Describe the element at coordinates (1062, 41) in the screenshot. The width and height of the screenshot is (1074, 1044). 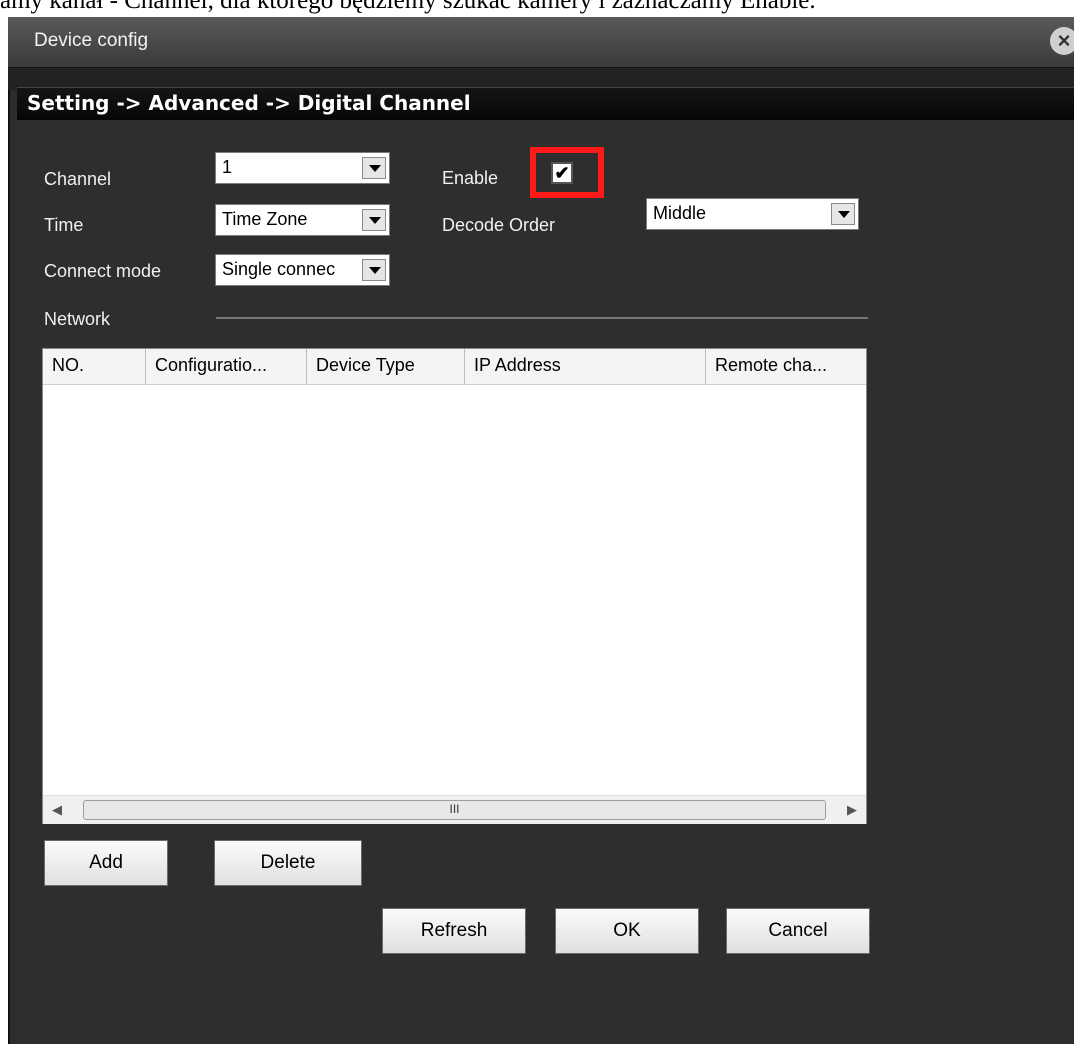
I see `close-icon: ×` at that location.